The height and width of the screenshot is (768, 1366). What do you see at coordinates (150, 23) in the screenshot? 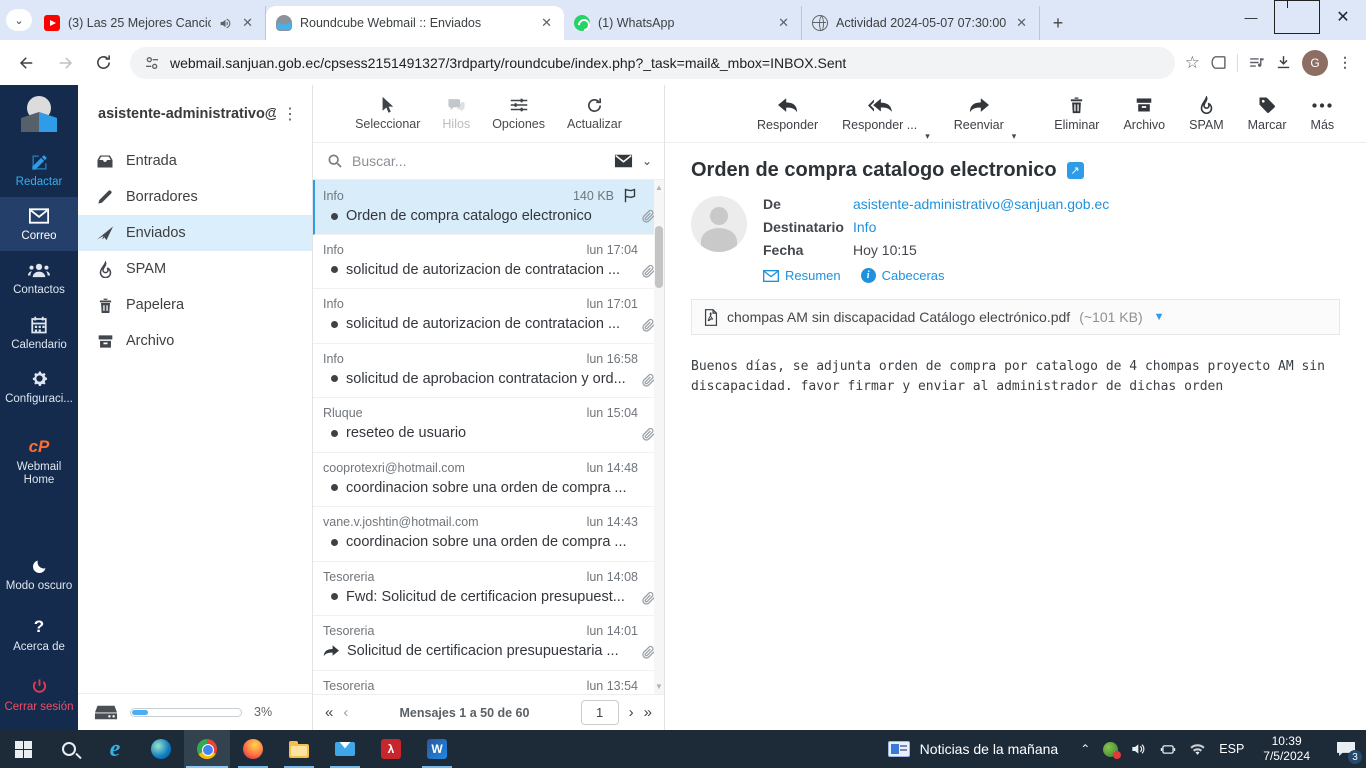
I see `tab-youtube: (3) Las 25 Mejores Cancione ✕` at bounding box center [150, 23].